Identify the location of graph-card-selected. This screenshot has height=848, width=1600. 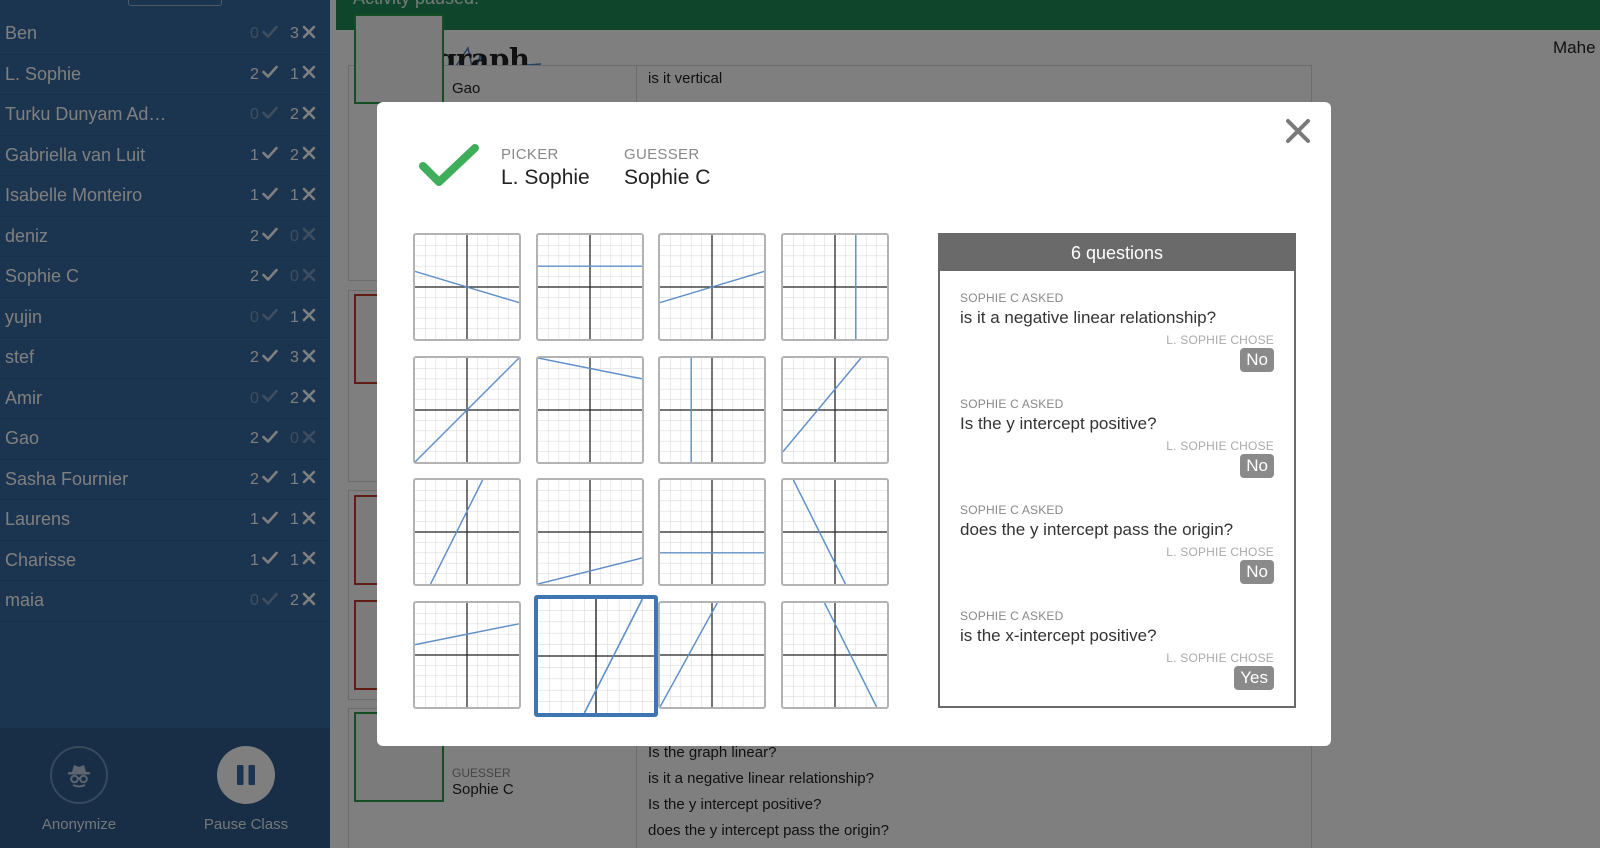
(595, 655).